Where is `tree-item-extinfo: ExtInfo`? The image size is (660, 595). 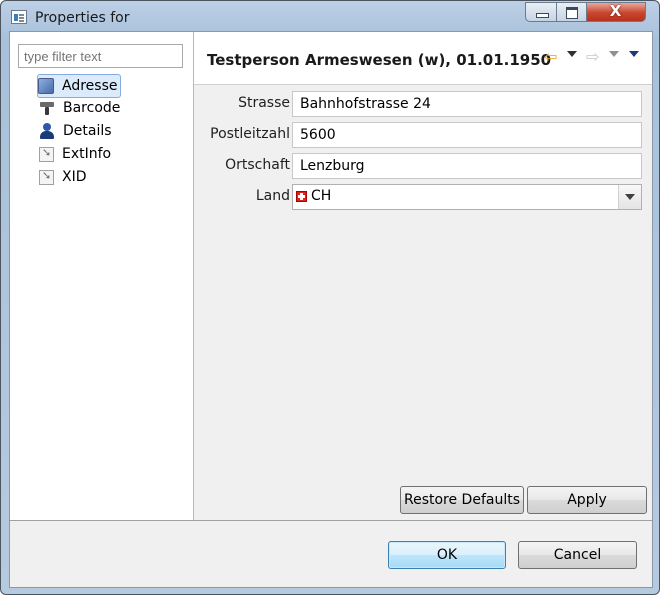 tree-item-extinfo: ExtInfo is located at coordinates (76, 154).